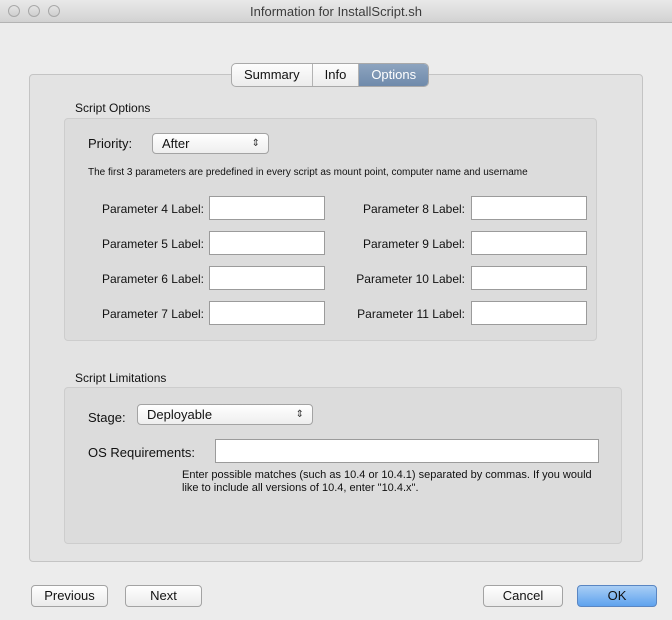  Describe the element at coordinates (411, 314) in the screenshot. I see `parameter-11-label: Parameter 11 Label:` at that location.